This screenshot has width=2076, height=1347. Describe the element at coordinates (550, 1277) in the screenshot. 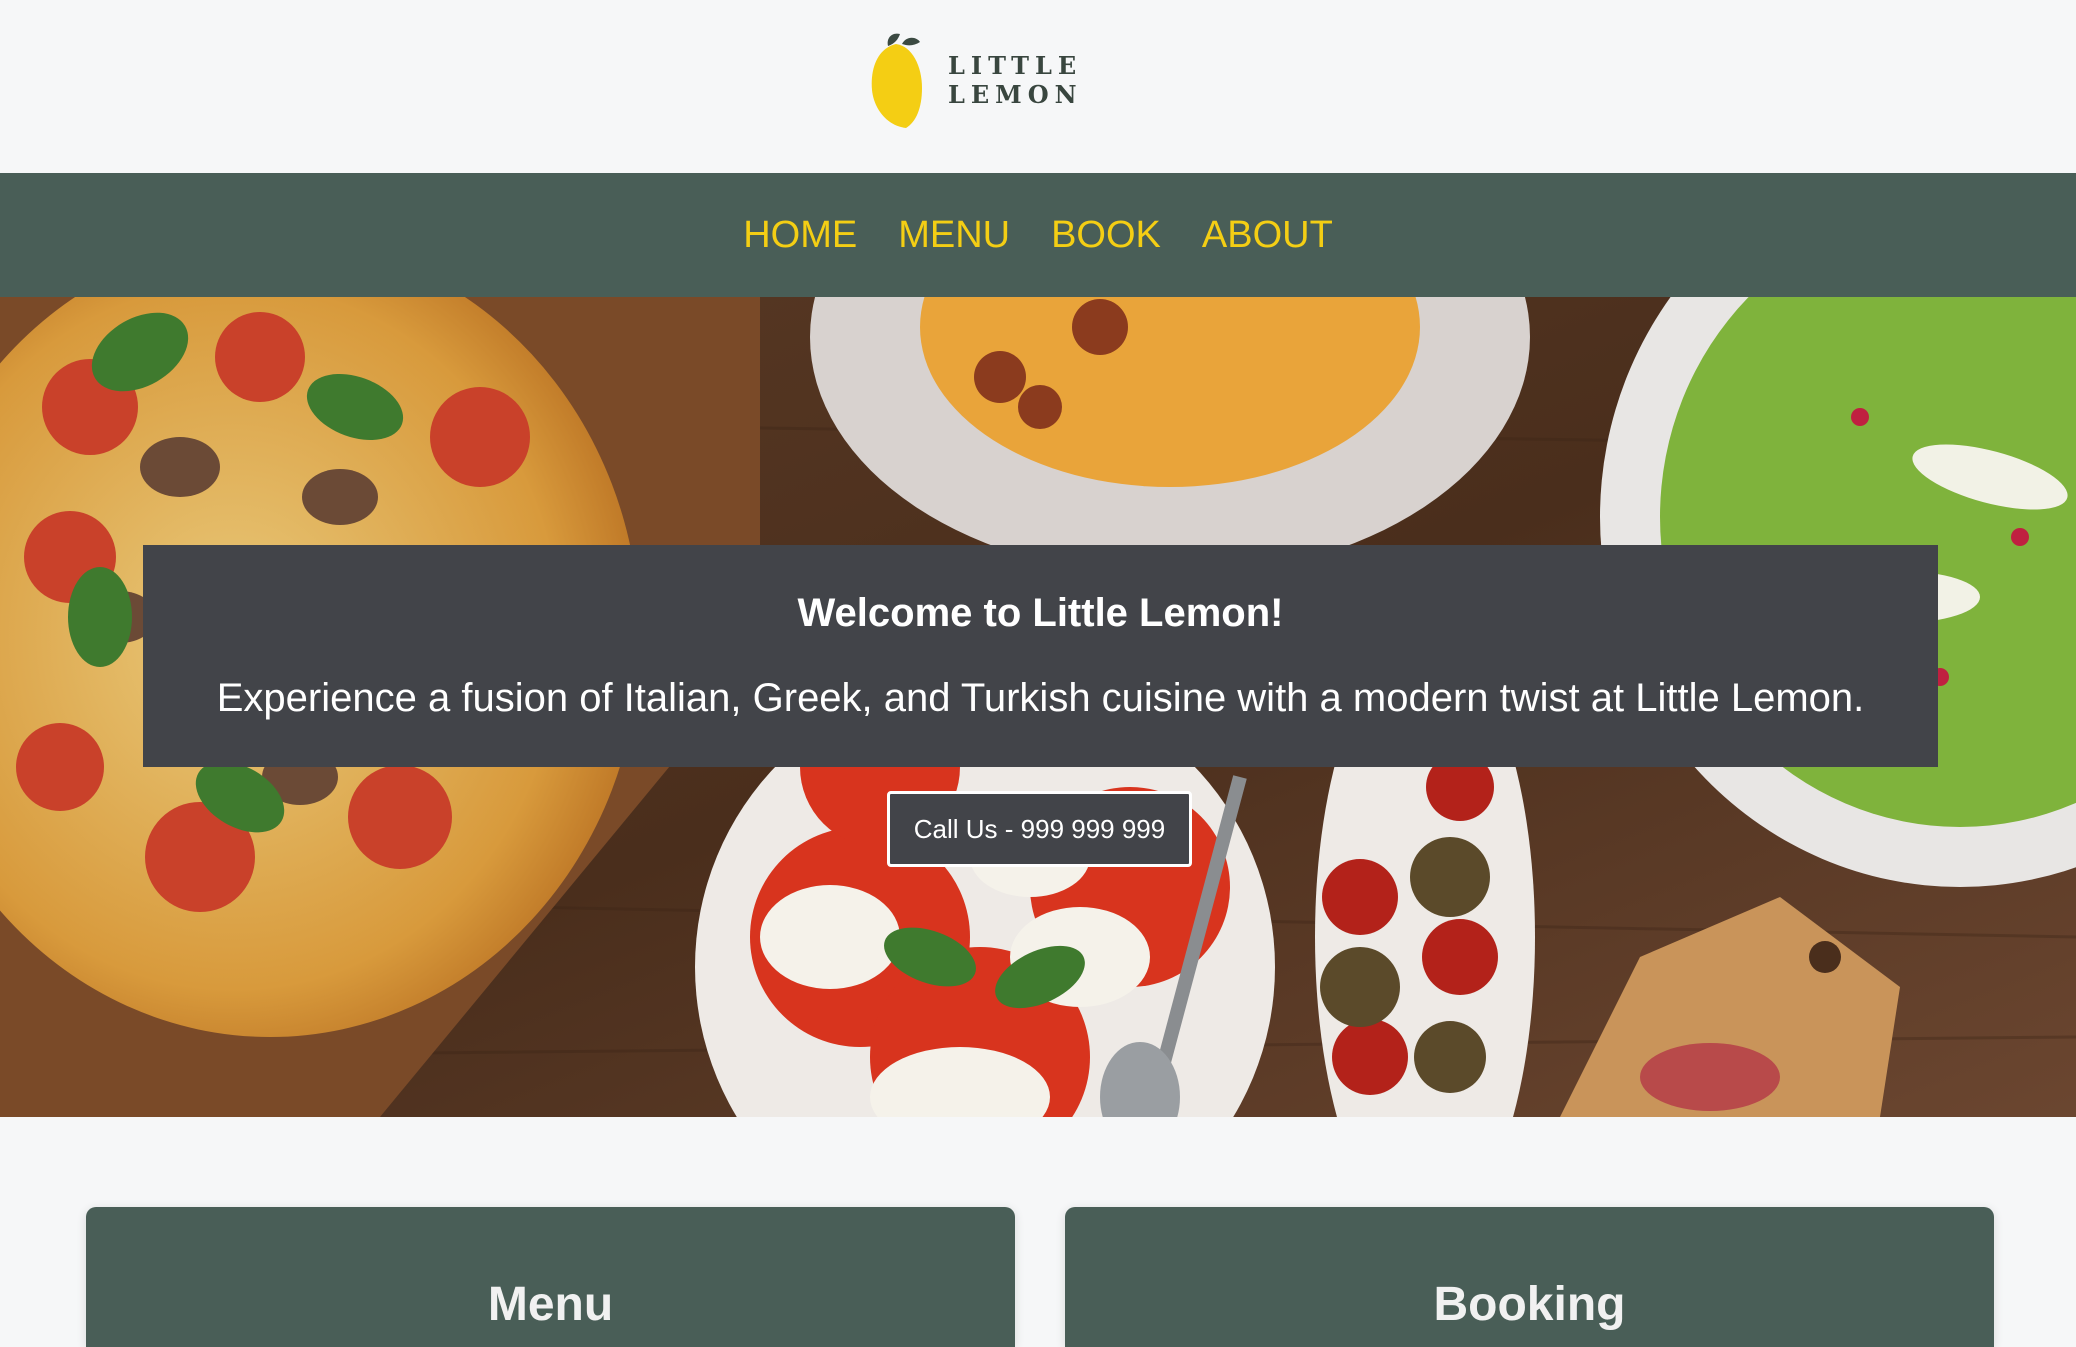

I see `menu-card: Menu` at that location.